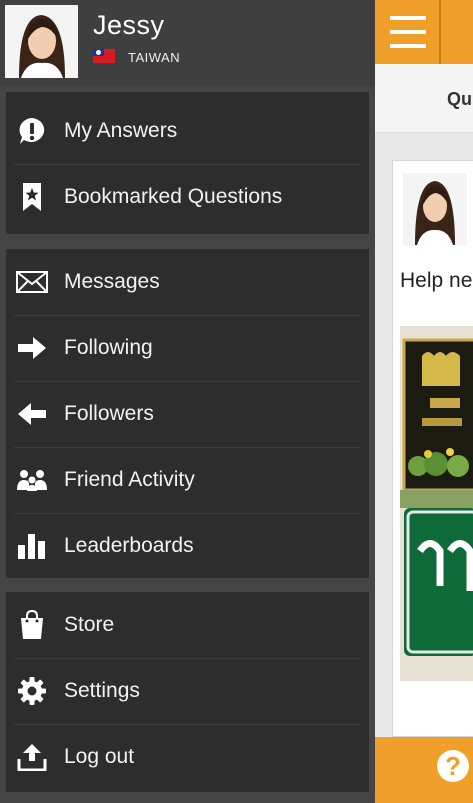  Describe the element at coordinates (104, 56) in the screenshot. I see `taiwan-flag-icon` at that location.